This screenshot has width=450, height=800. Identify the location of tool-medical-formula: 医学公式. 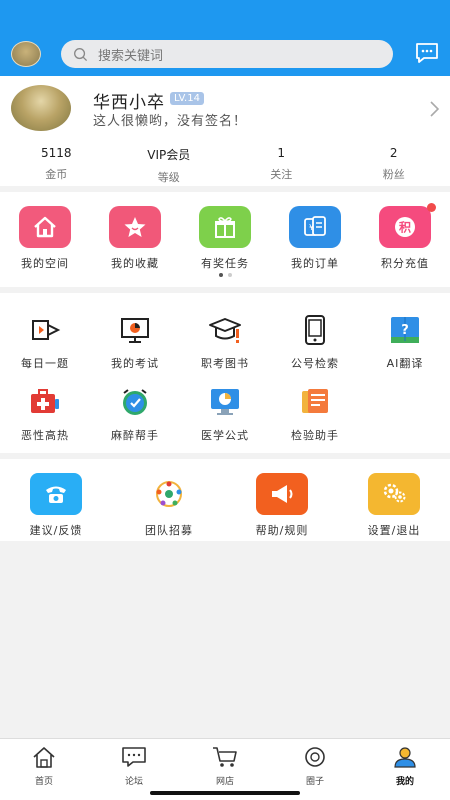
(225, 414).